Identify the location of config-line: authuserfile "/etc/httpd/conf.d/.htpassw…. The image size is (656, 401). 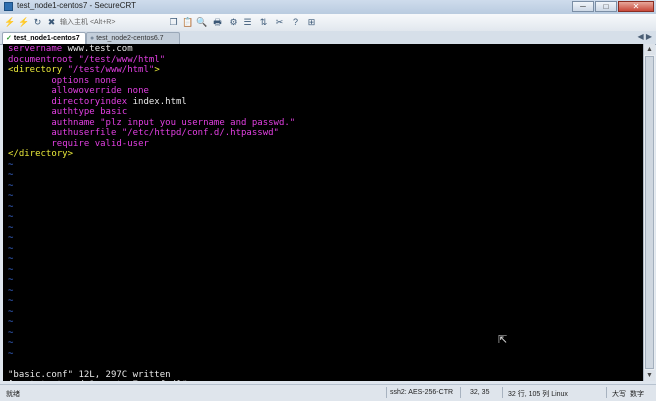
(143, 133).